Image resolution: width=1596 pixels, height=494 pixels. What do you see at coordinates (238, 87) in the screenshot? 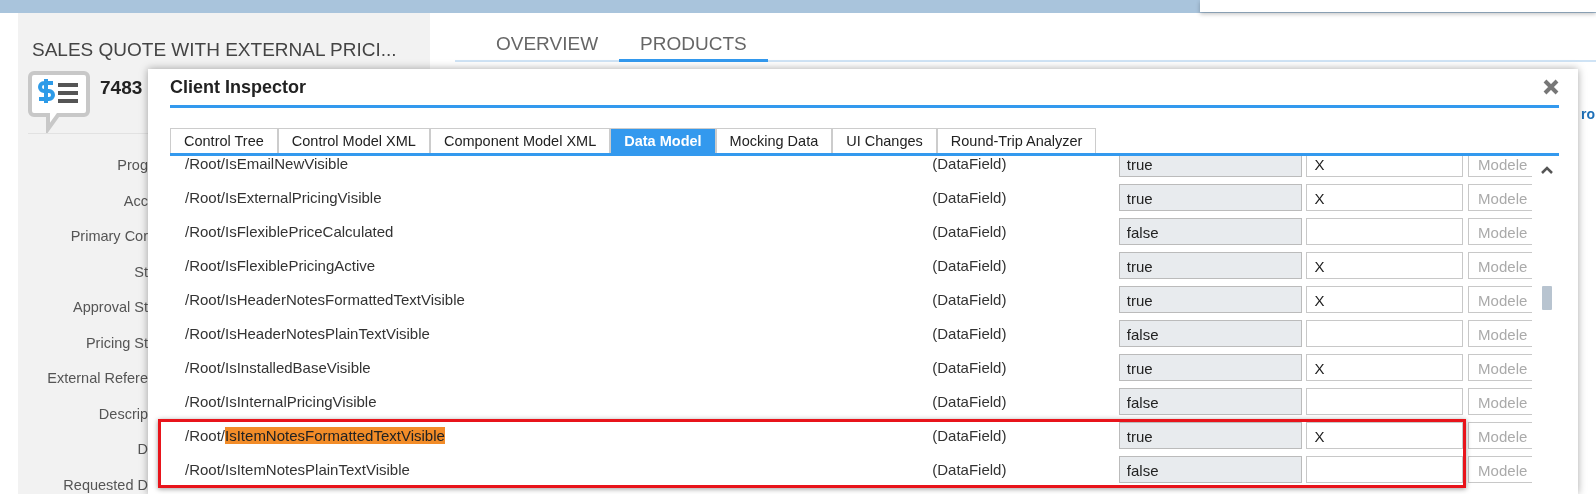
I see `dialog-title: Client Inspector` at bounding box center [238, 87].